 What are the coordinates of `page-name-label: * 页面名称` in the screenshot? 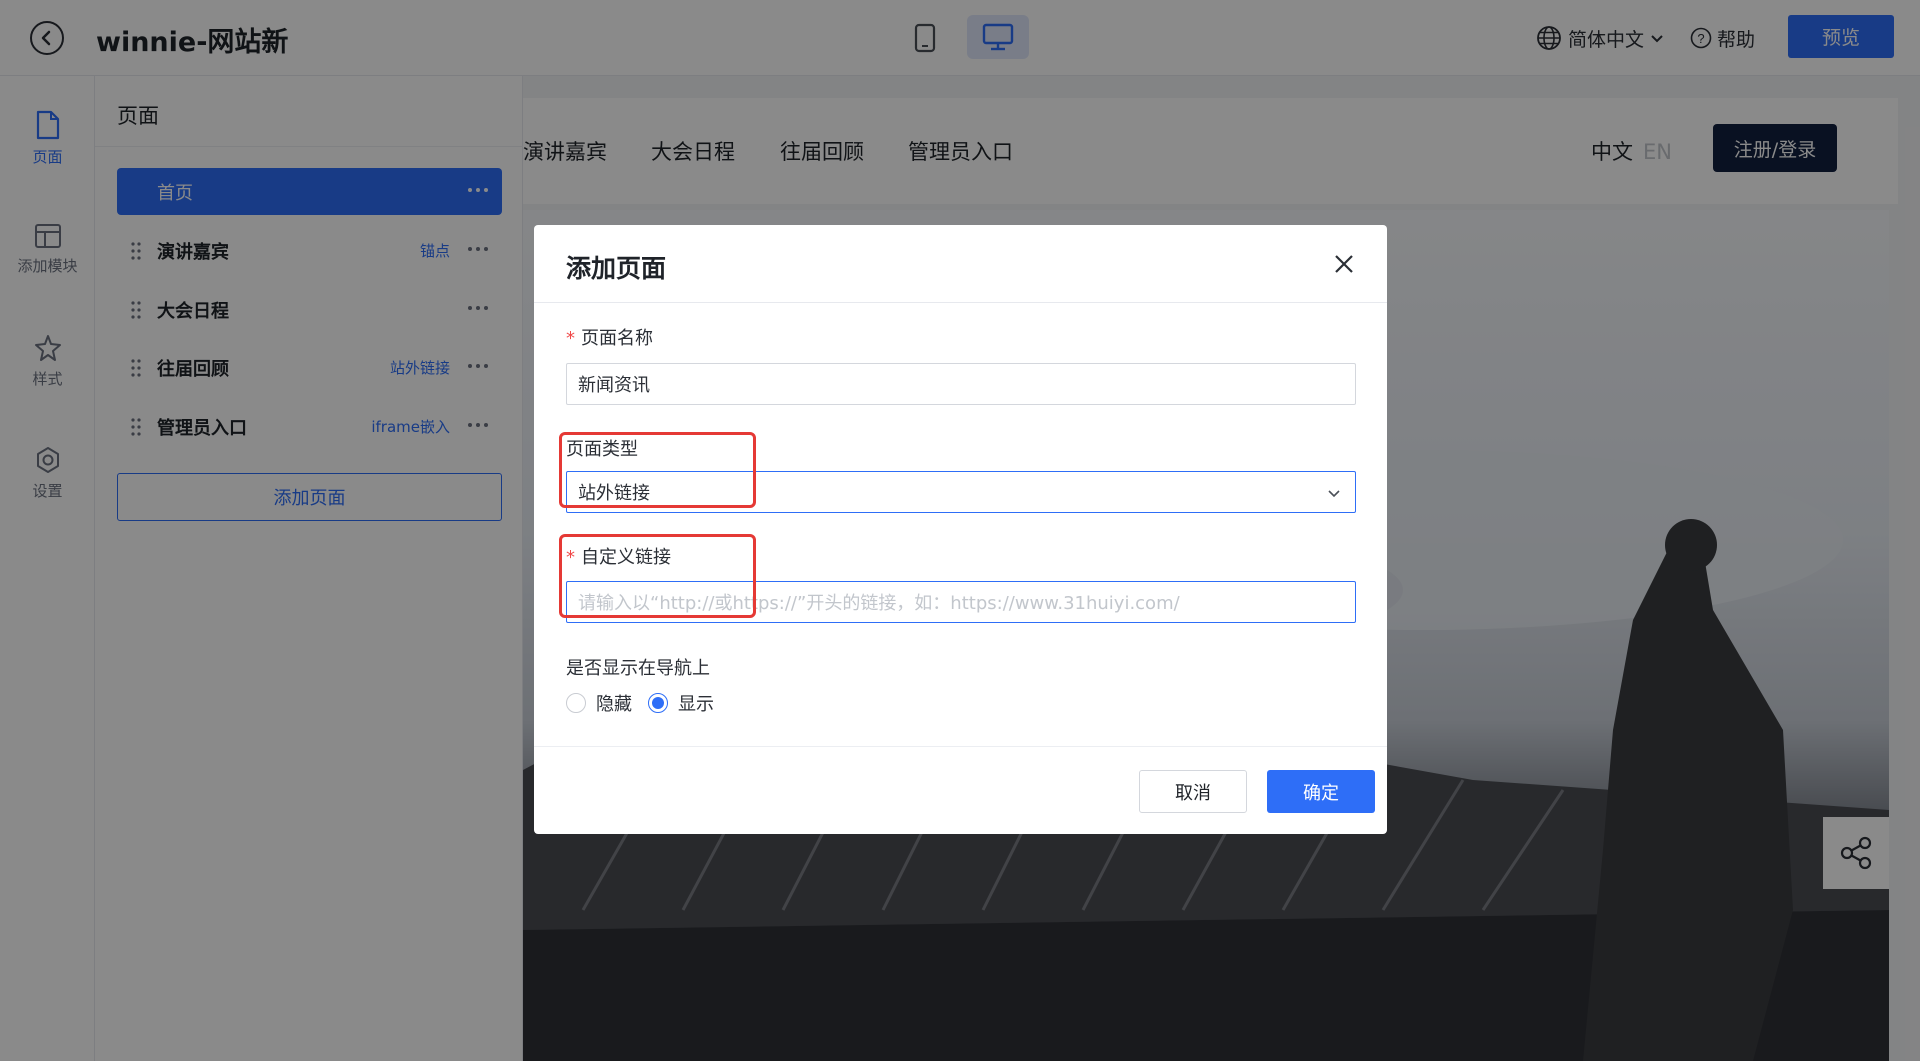 It's located at (609, 338).